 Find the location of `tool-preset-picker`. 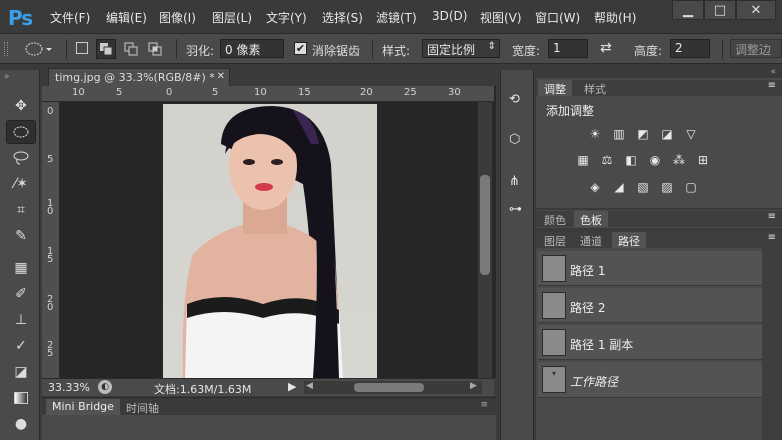

tool-preset-picker is located at coordinates (37, 49).